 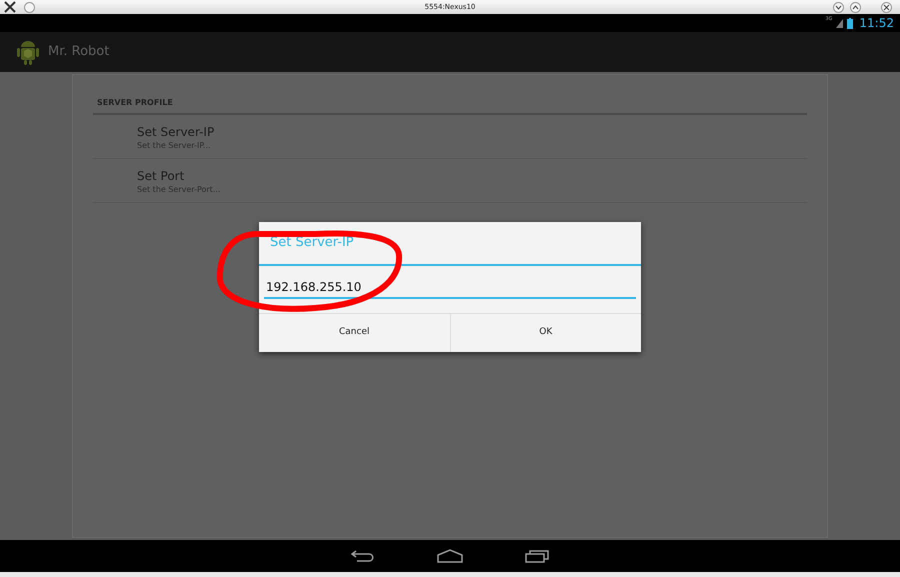 I want to click on back-button, so click(x=363, y=556).